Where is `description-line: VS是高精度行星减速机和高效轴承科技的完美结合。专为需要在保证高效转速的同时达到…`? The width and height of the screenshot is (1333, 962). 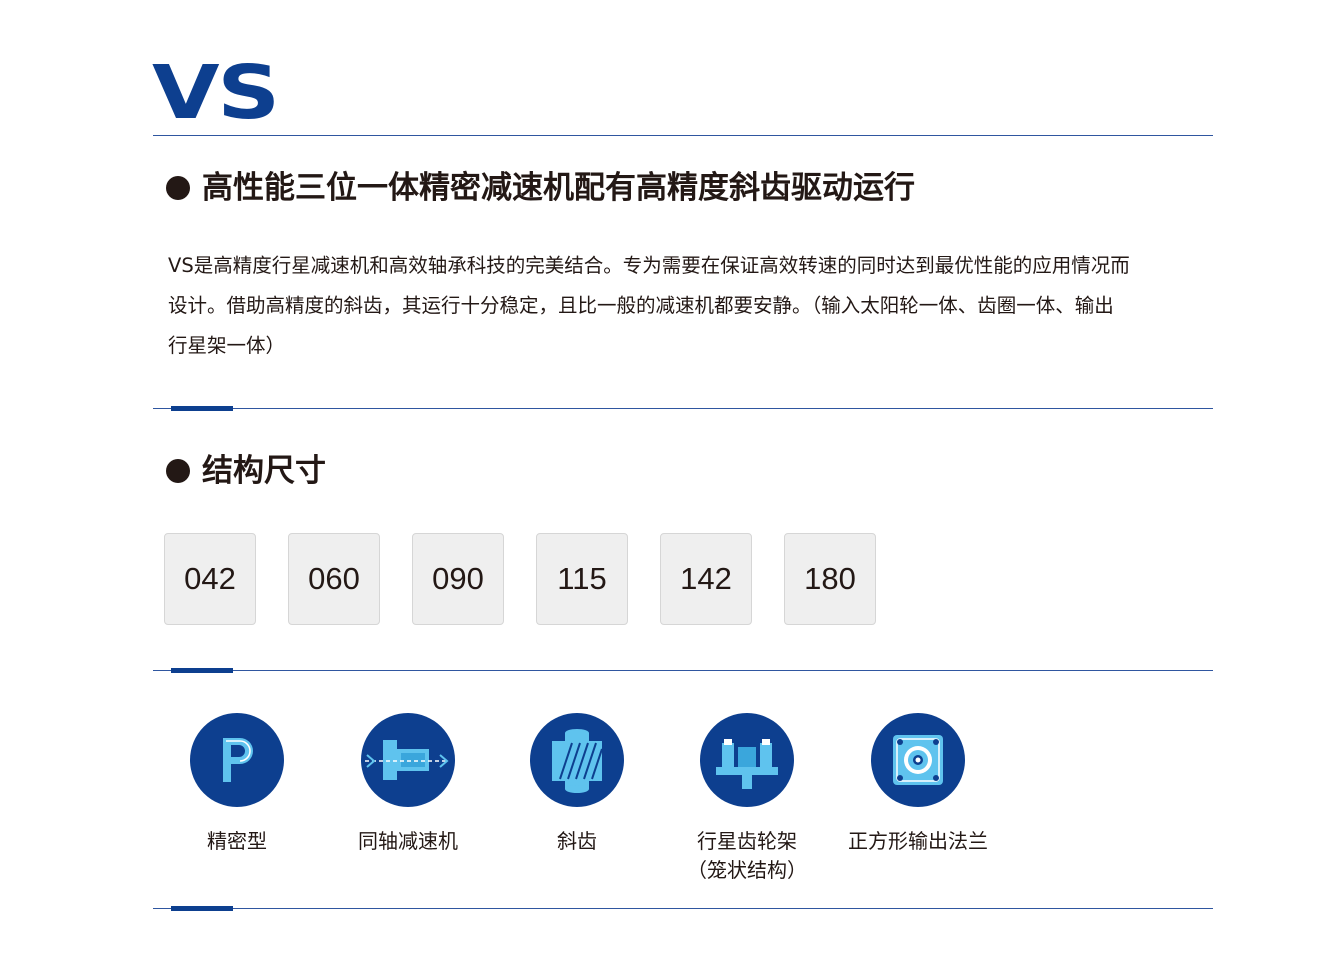
description-line: VS是高精度行星减速机和高效轴承科技的完美结合。专为需要在保证高效转速的同时达到… is located at coordinates (649, 265).